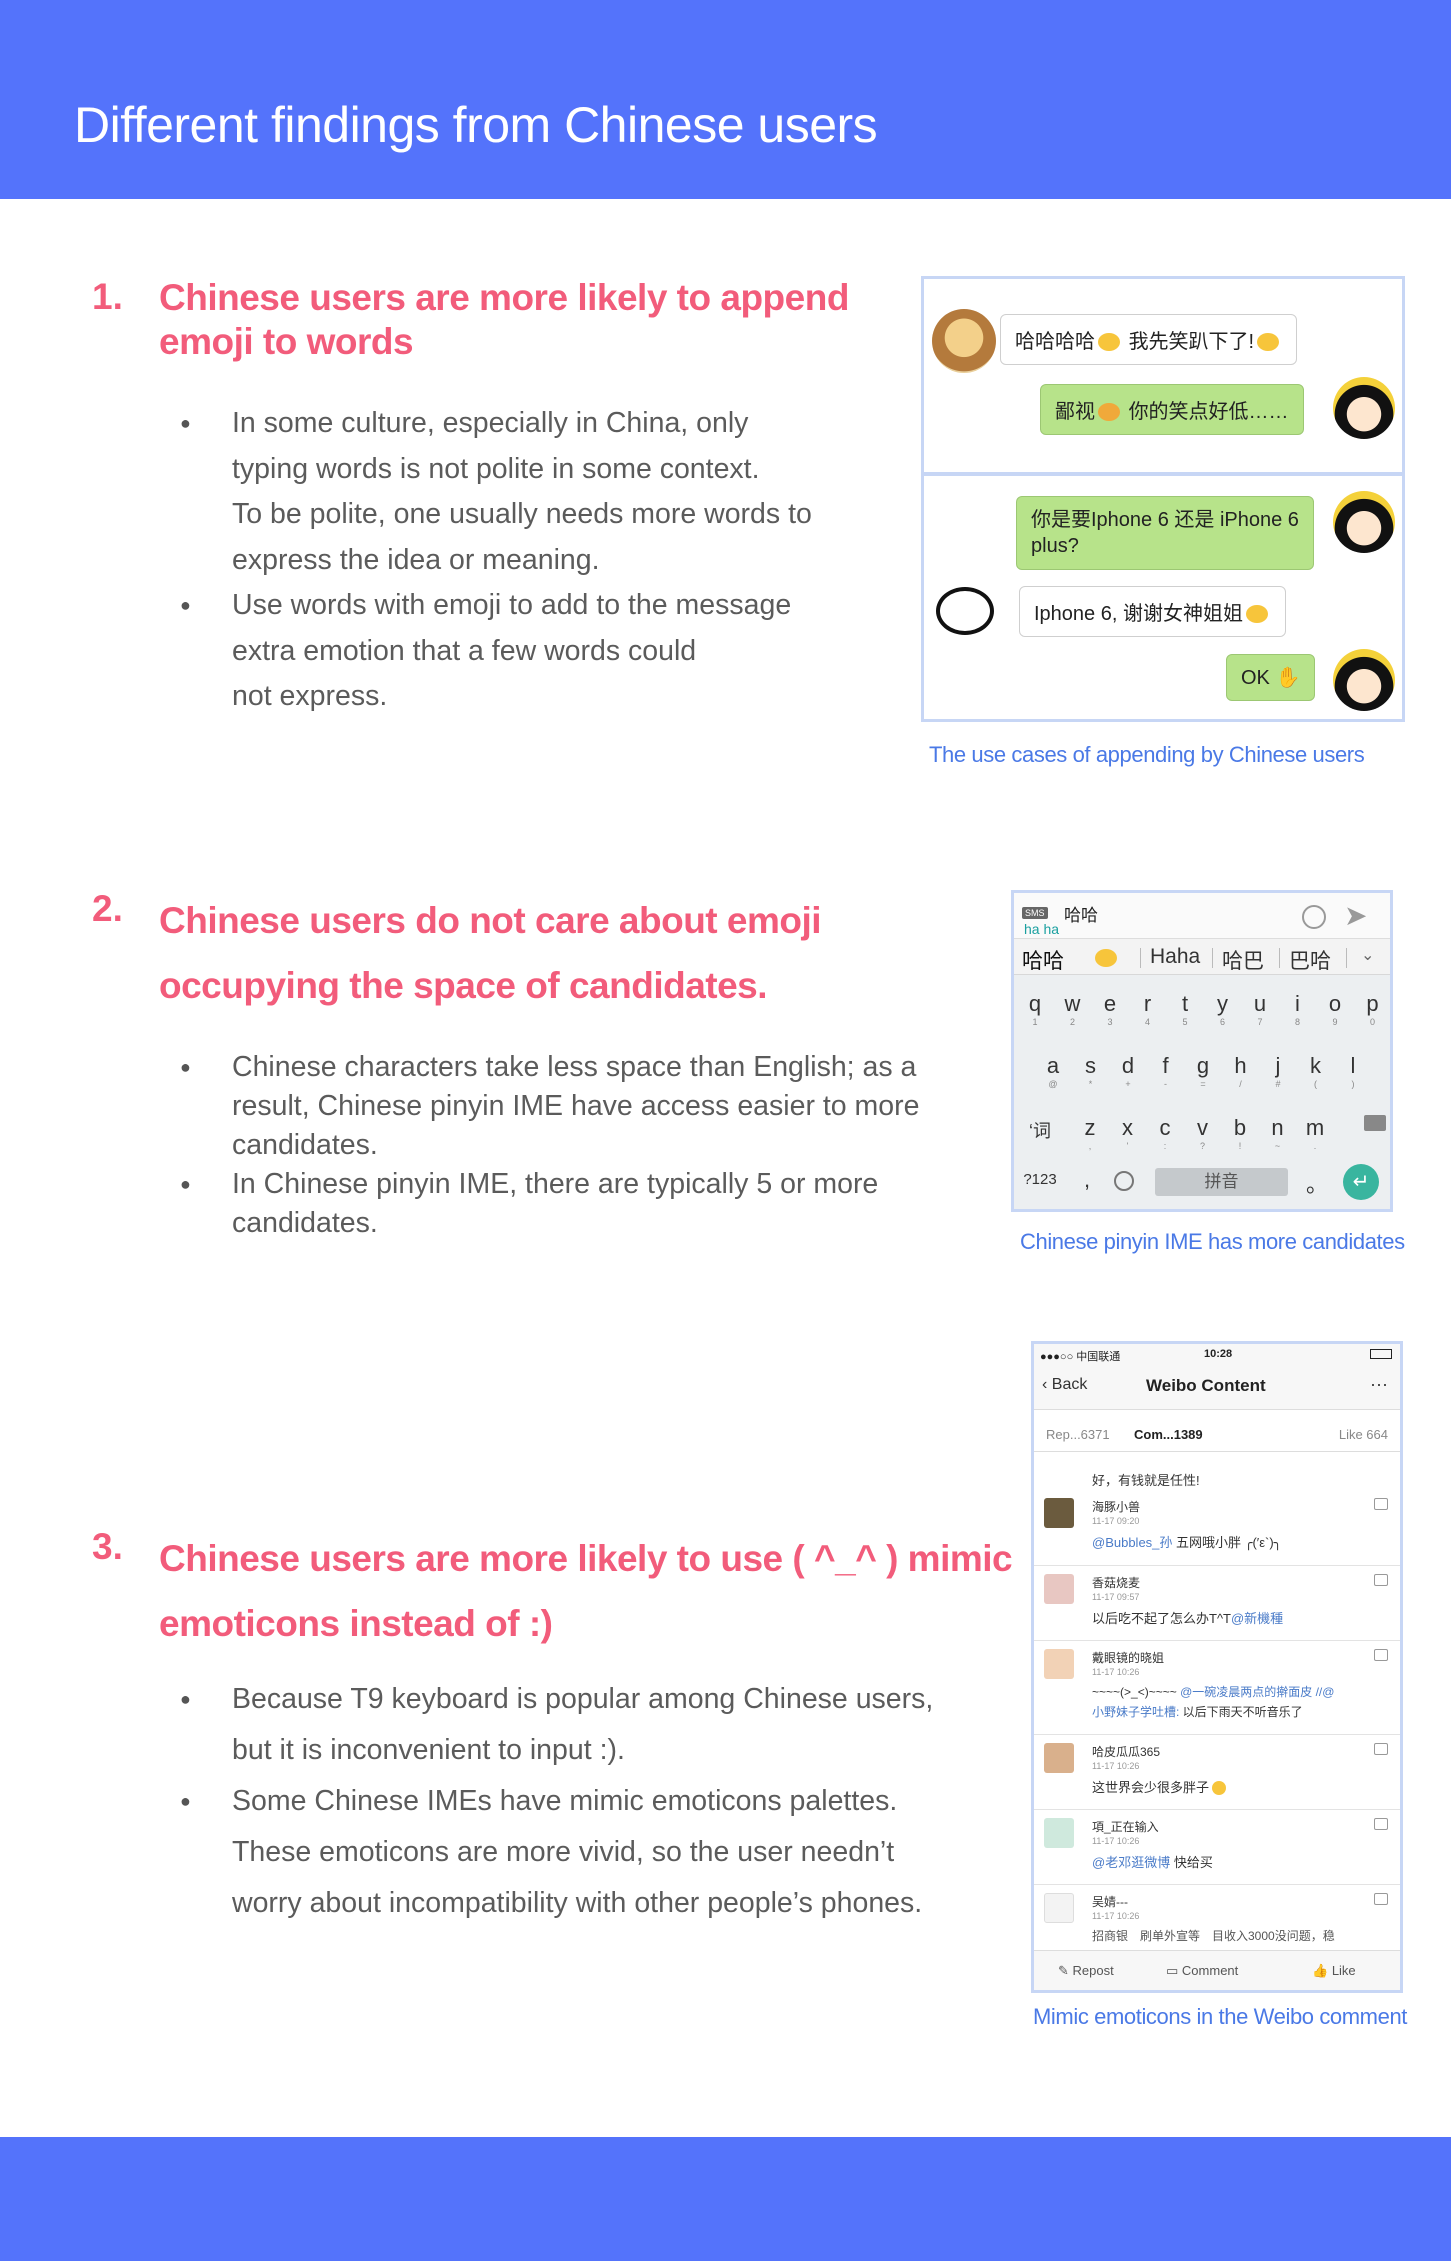 The width and height of the screenshot is (1451, 2261). I want to click on bullet-line: express the idea or meaning., so click(416, 559).